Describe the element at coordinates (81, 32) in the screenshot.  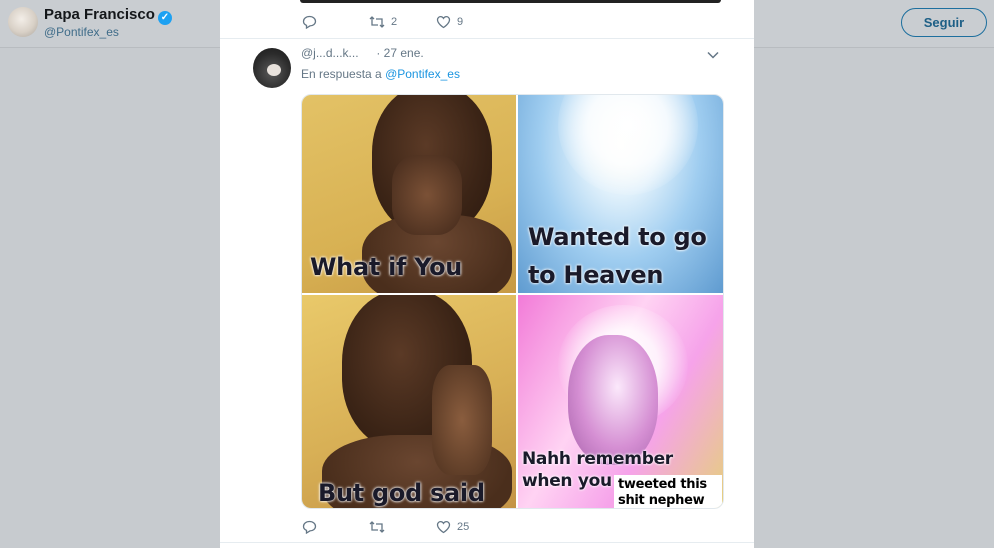
I see `profile-handle: @Pontifex_es` at that location.